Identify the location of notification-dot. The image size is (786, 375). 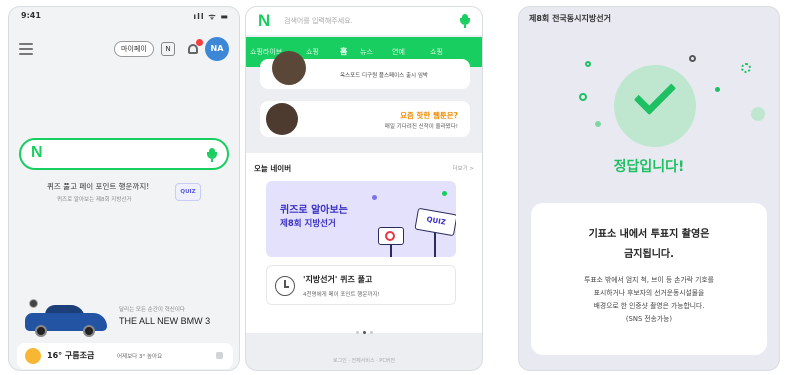
(199, 42).